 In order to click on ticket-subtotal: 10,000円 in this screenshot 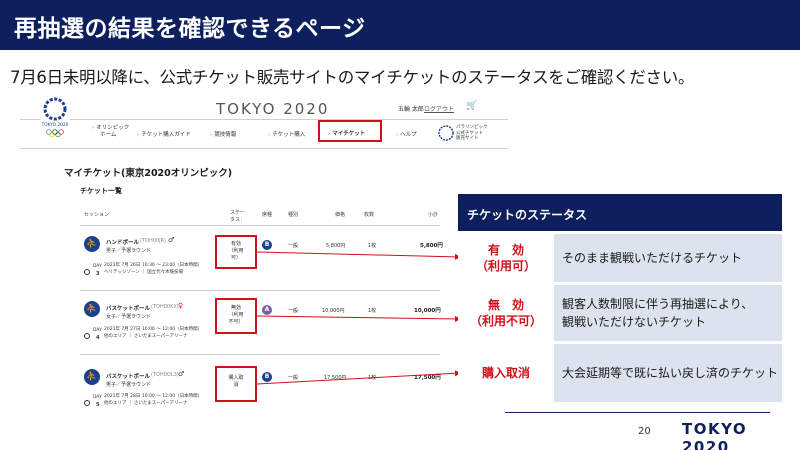, I will do `click(427, 311)`.